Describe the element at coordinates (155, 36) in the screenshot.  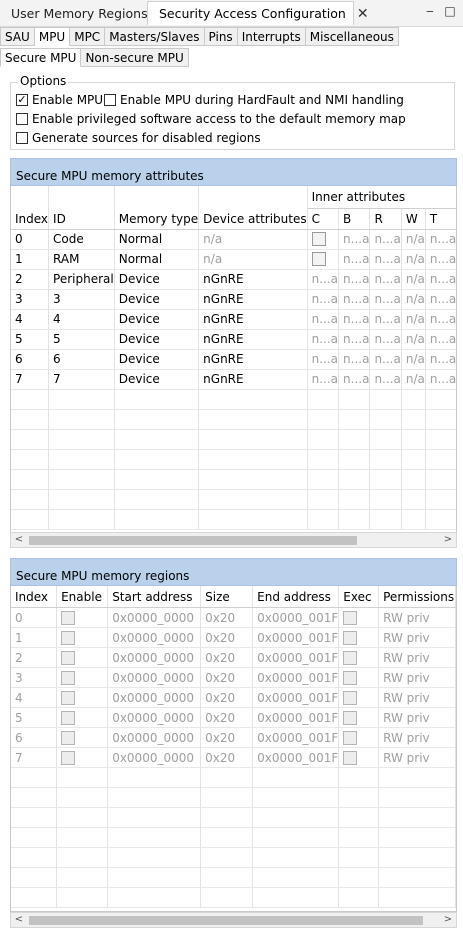
I see `tab-masters-slaves: Masters/Slaves` at that location.